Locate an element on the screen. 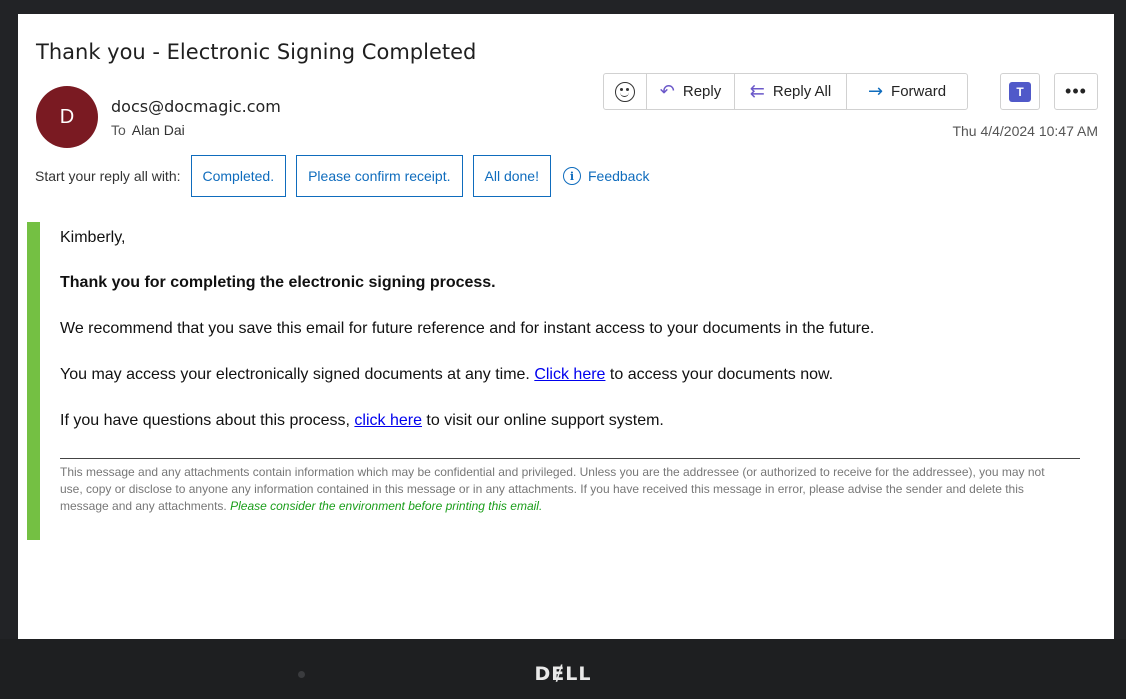  more-actions-button: ••• is located at coordinates (1076, 91).